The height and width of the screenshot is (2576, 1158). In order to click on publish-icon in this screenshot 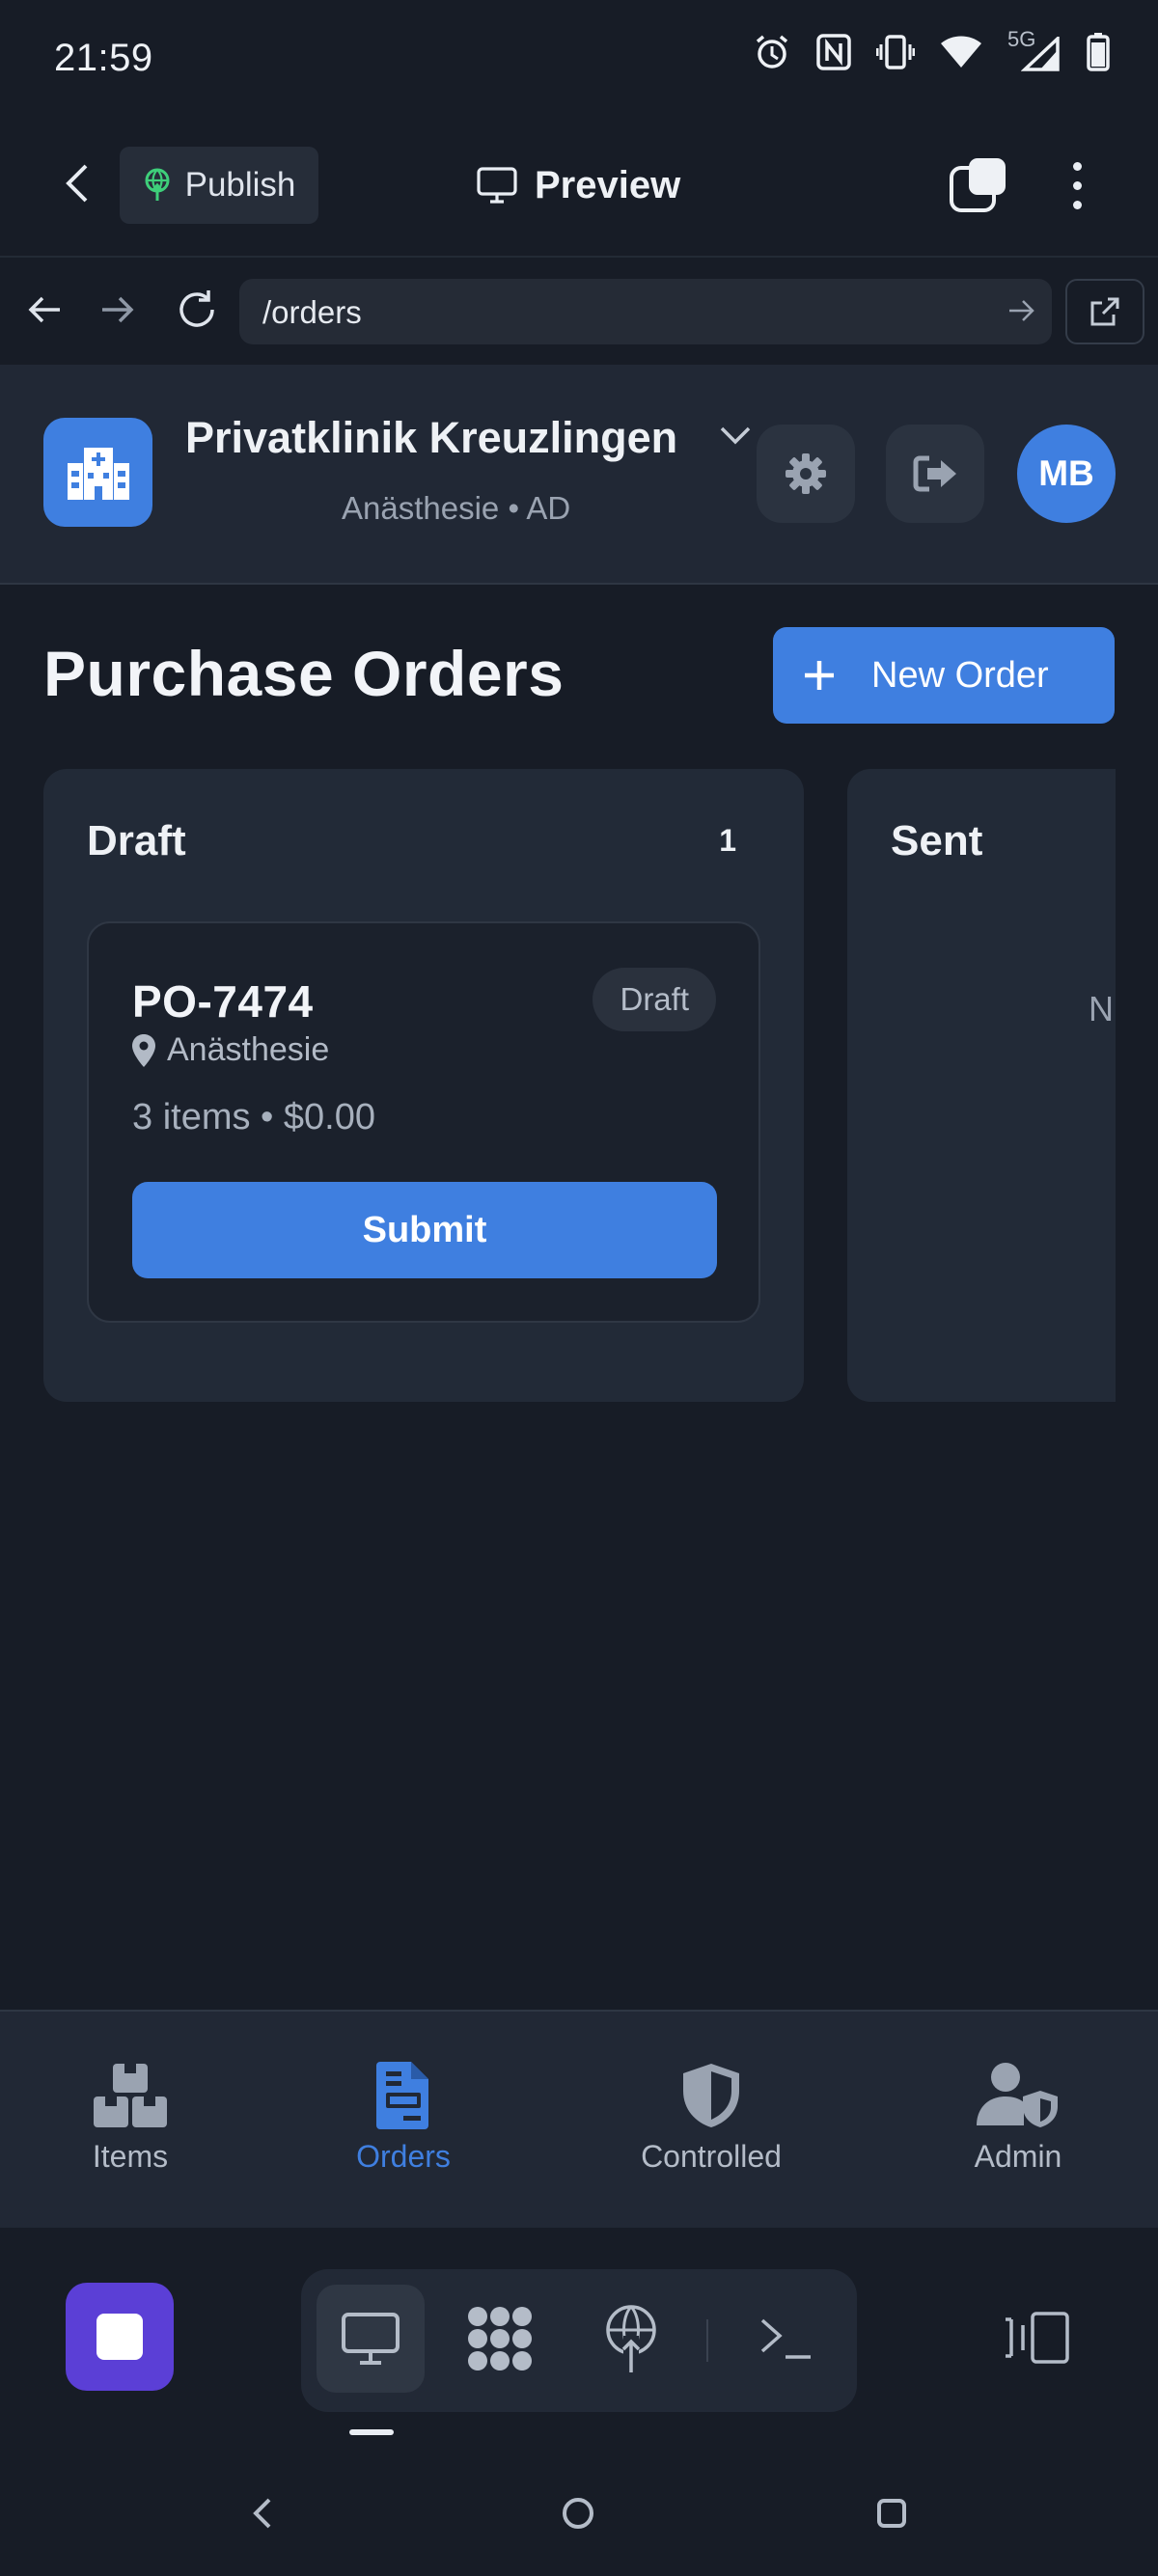, I will do `click(157, 185)`.